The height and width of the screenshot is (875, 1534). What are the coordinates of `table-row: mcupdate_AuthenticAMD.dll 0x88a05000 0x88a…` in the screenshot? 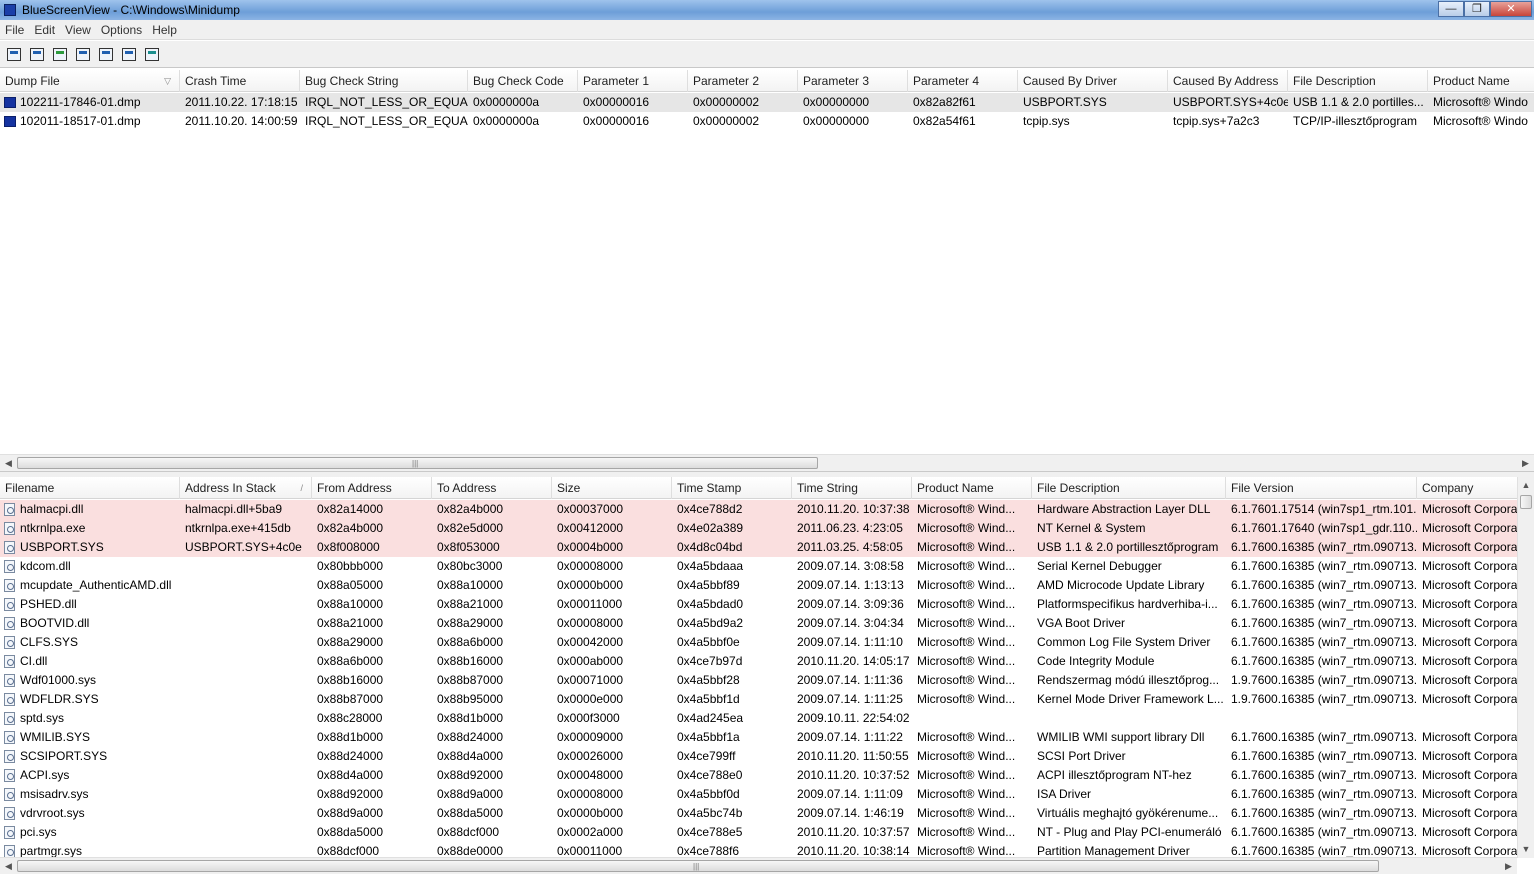 It's located at (758, 585).